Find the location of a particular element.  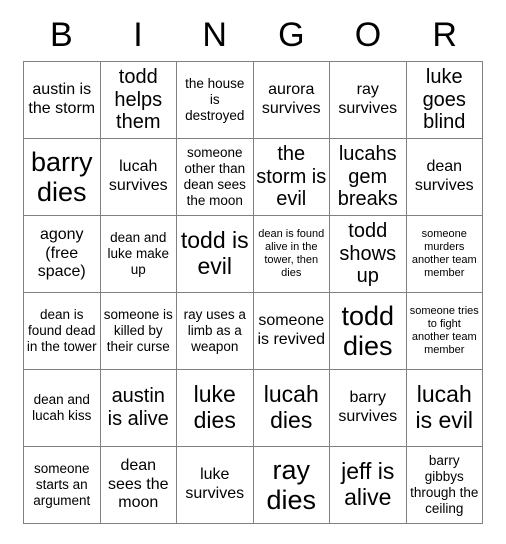

bingo-cell-label: the house is destroyed is located at coordinates (215, 99).